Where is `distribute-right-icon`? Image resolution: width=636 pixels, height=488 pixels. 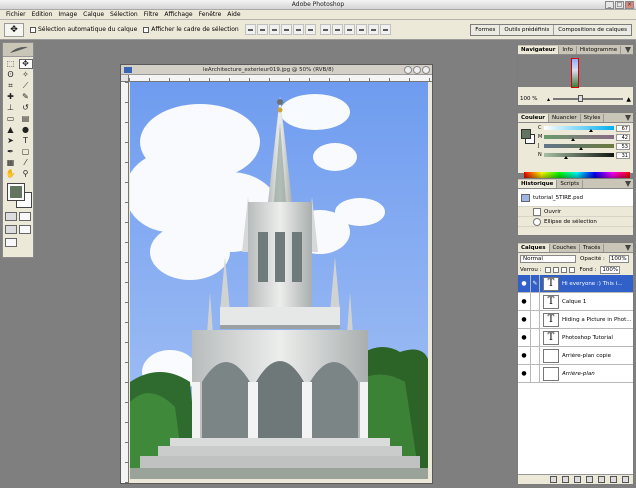 distribute-right-icon is located at coordinates (385, 29).